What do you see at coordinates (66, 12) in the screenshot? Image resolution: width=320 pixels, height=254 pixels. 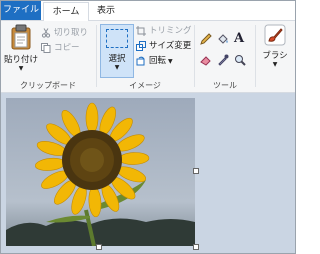 I see `tab-home: ホーム` at bounding box center [66, 12].